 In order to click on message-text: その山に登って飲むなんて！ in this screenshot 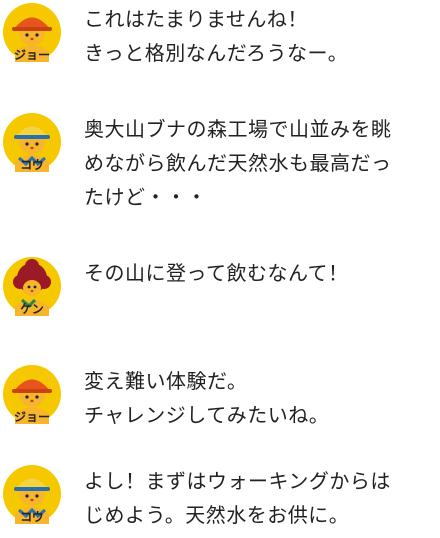, I will do `click(262, 273)`.